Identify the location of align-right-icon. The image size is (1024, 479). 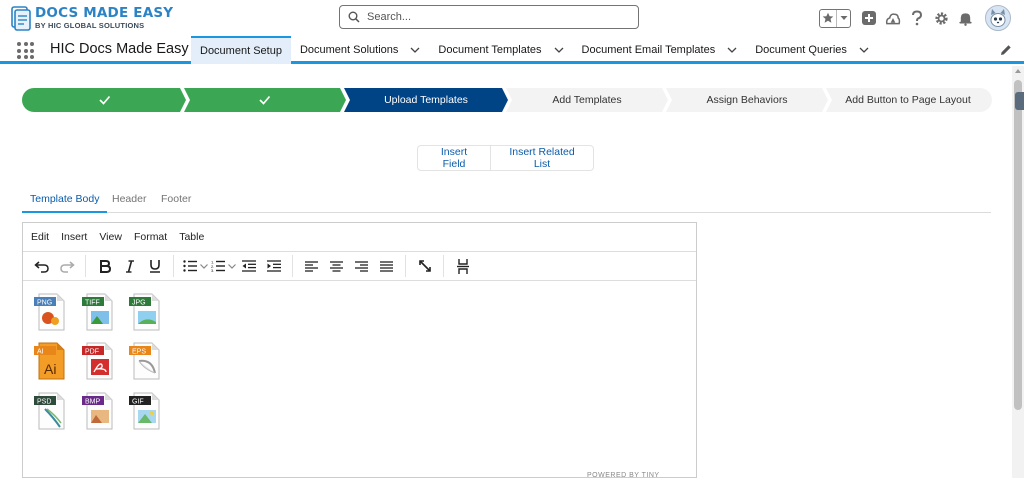
(361, 266).